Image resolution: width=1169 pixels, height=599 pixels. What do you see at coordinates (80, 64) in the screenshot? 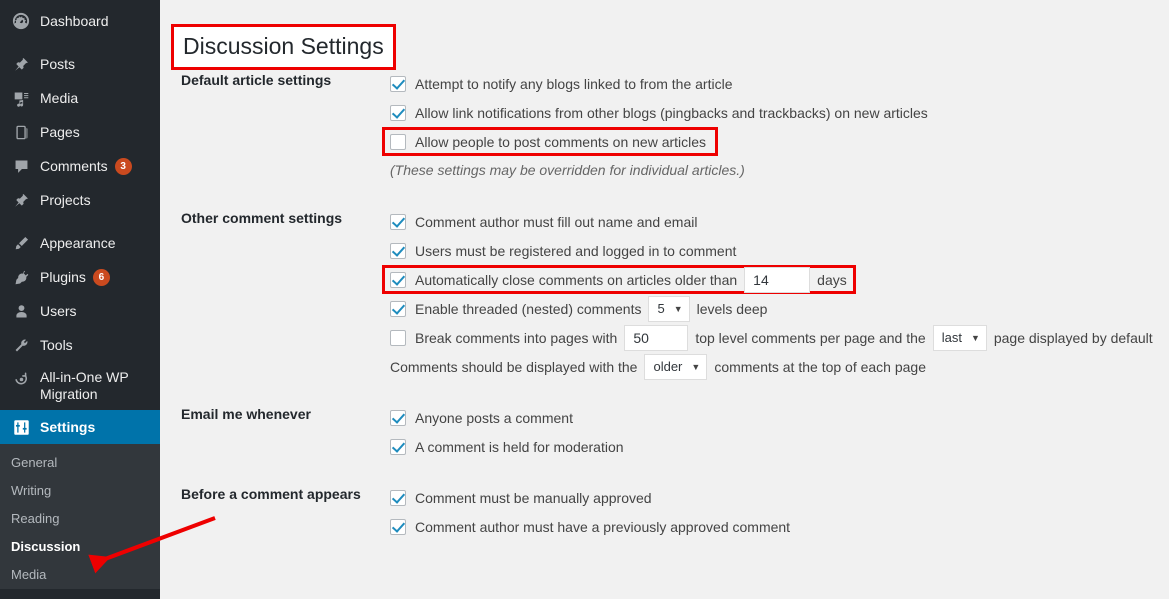
I see `sidebar-item-posts: Posts` at bounding box center [80, 64].